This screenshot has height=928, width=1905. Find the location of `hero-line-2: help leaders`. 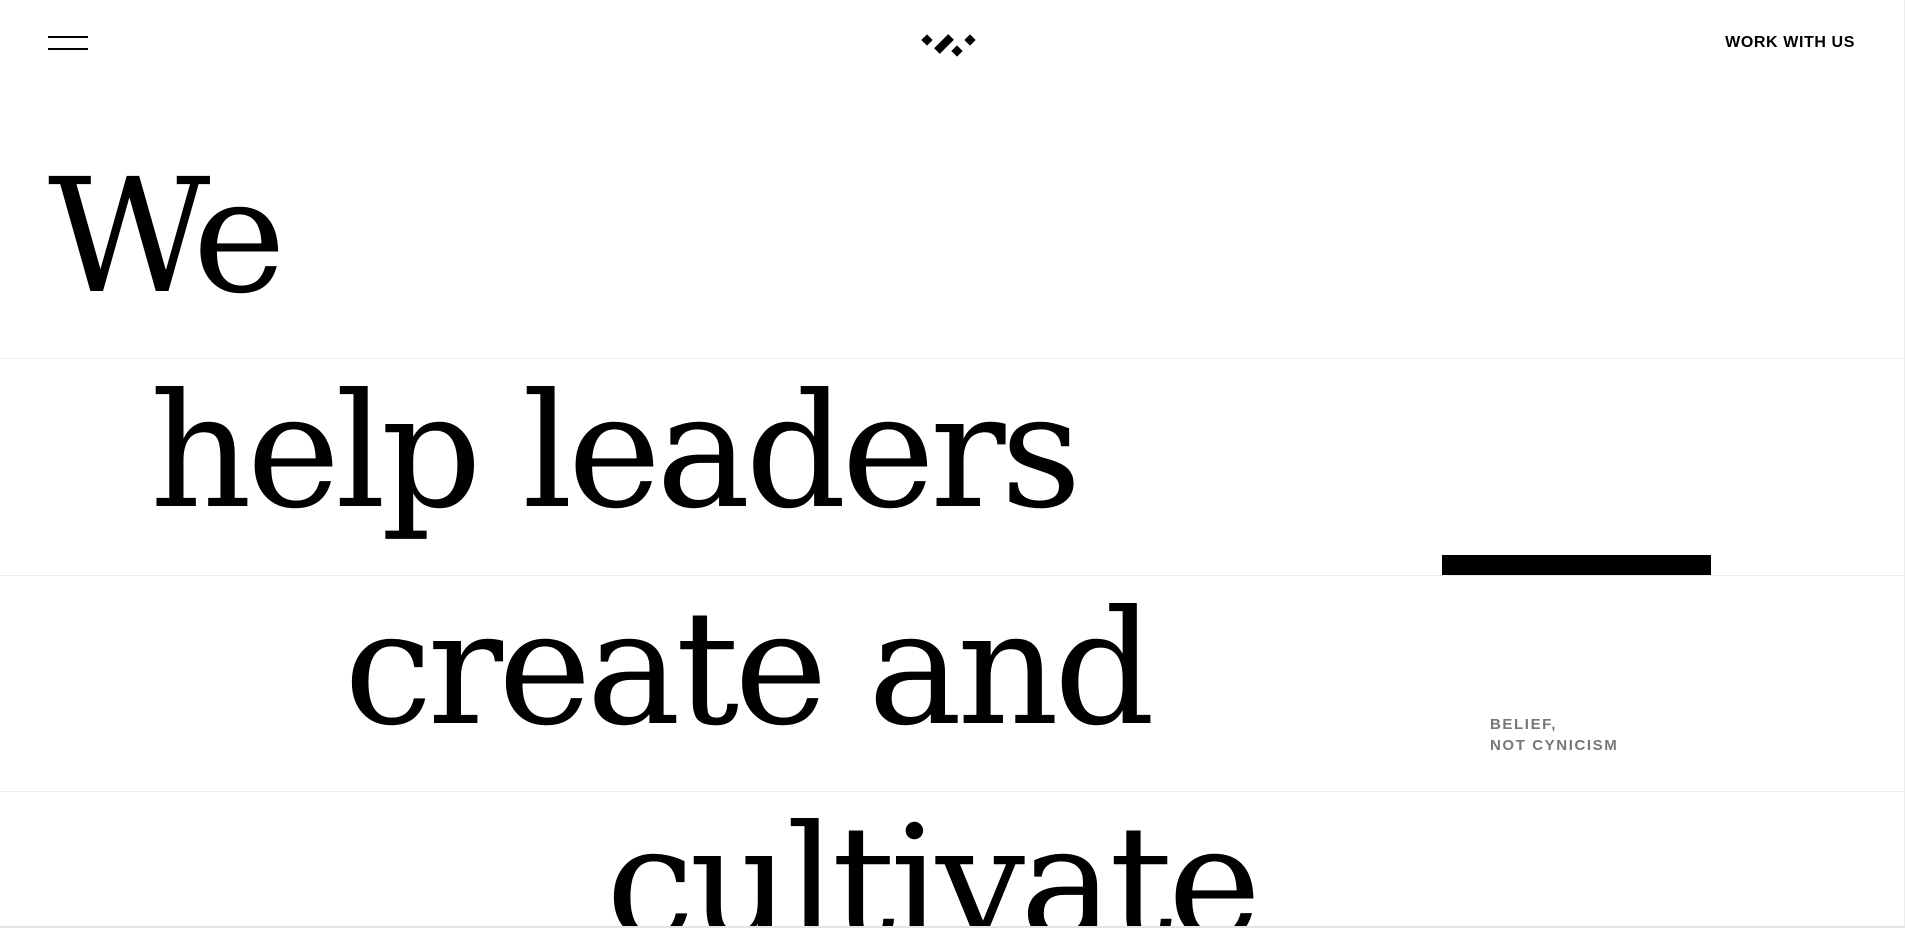

hero-line-2: help leaders is located at coordinates (616, 452).